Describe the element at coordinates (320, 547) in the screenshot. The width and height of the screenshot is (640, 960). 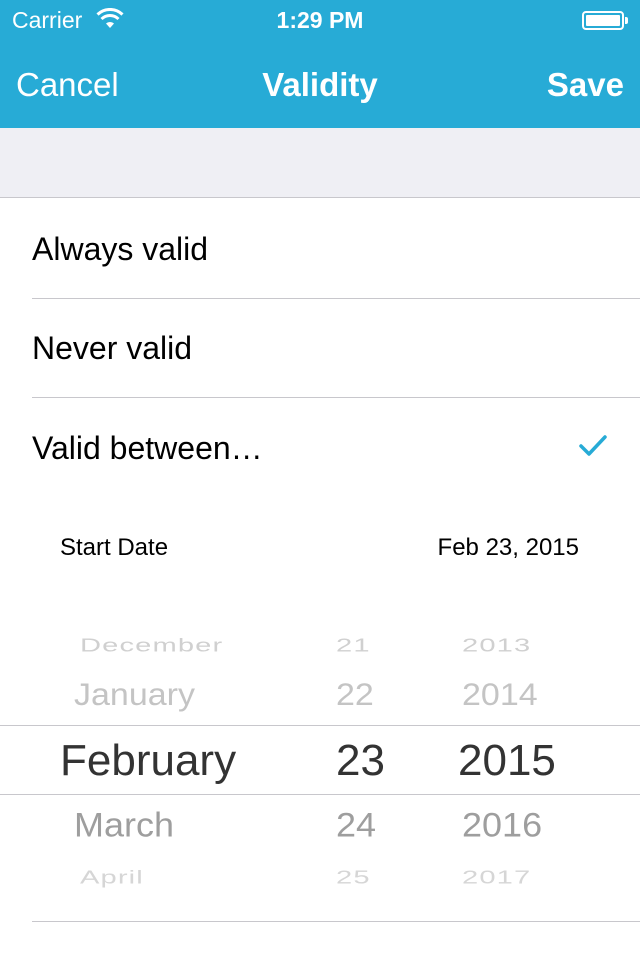
I see `start-date-row: Start Date Feb 23, 2015` at that location.